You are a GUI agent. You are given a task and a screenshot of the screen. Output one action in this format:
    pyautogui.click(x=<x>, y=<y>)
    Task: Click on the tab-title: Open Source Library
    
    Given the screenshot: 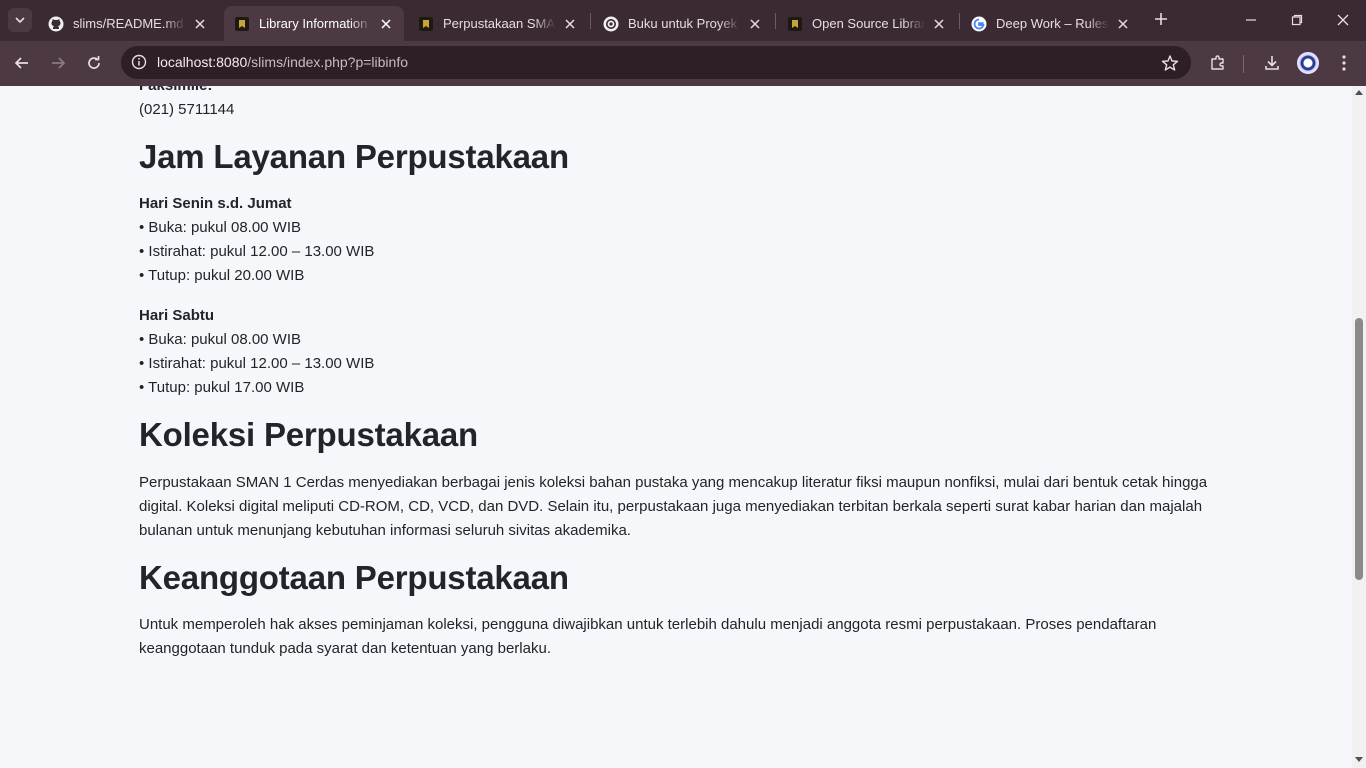 What is the action you would take?
    pyautogui.click(x=868, y=23)
    